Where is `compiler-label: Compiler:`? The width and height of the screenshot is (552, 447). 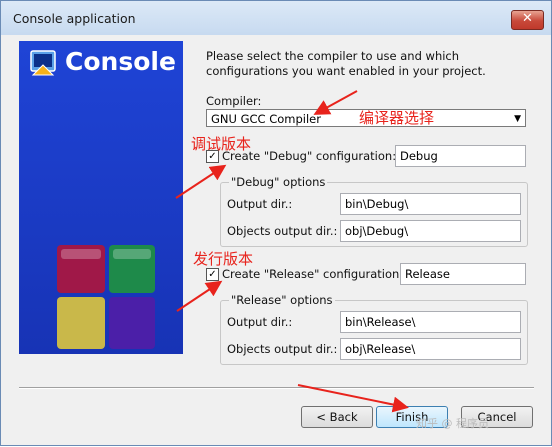
compiler-label: Compiler: is located at coordinates (234, 101).